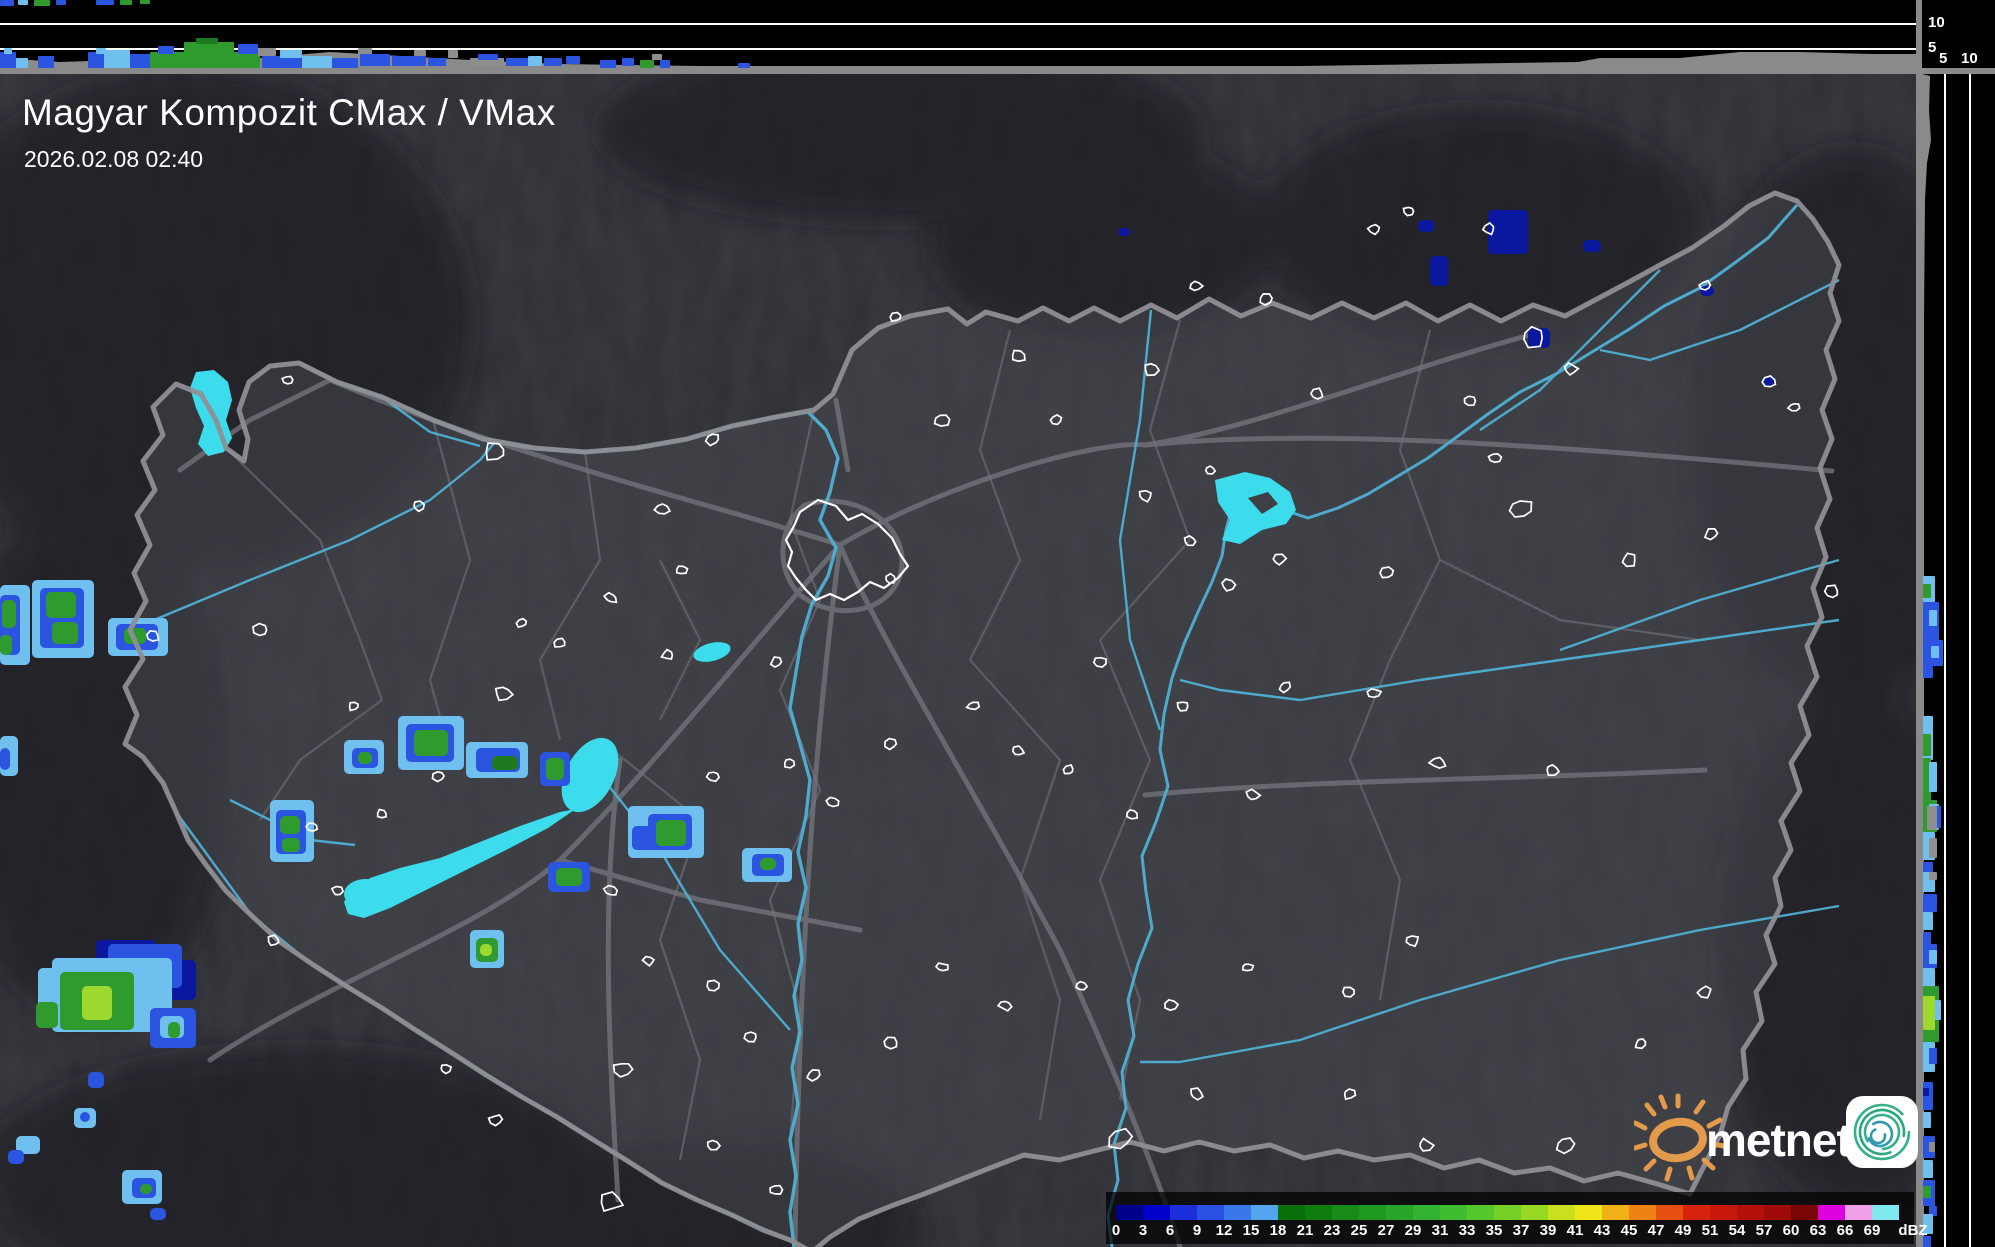 The image size is (1995, 1247). Describe the element at coordinates (1494, 1230) in the screenshot. I see `dbz-label: 35` at that location.